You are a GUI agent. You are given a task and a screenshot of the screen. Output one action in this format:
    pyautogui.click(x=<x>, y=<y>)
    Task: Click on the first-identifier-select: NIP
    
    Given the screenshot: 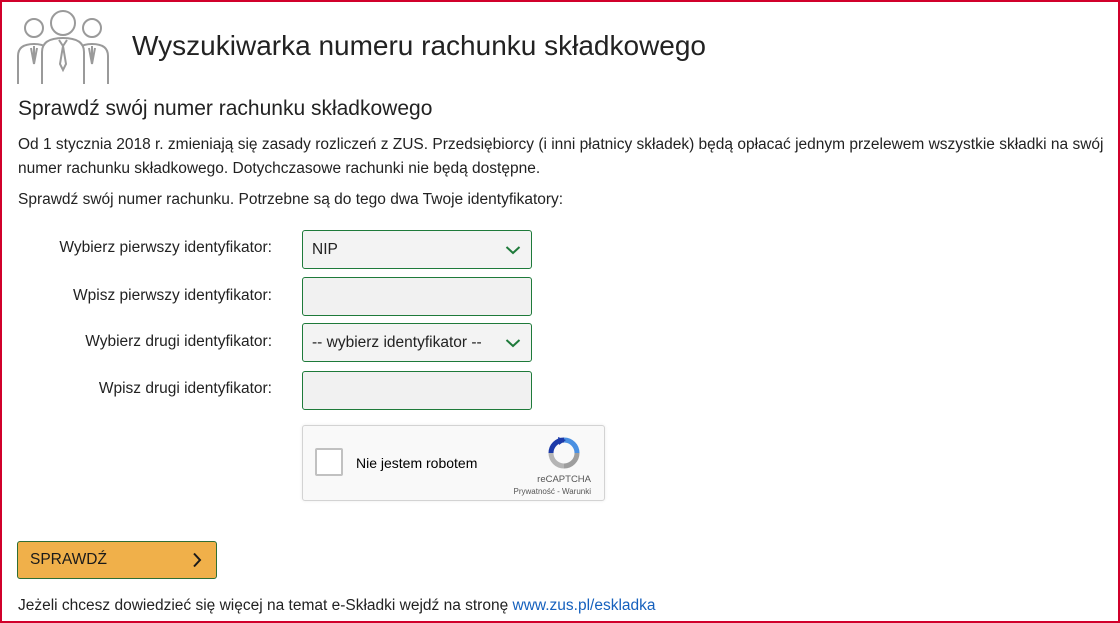 What is the action you would take?
    pyautogui.click(x=417, y=249)
    